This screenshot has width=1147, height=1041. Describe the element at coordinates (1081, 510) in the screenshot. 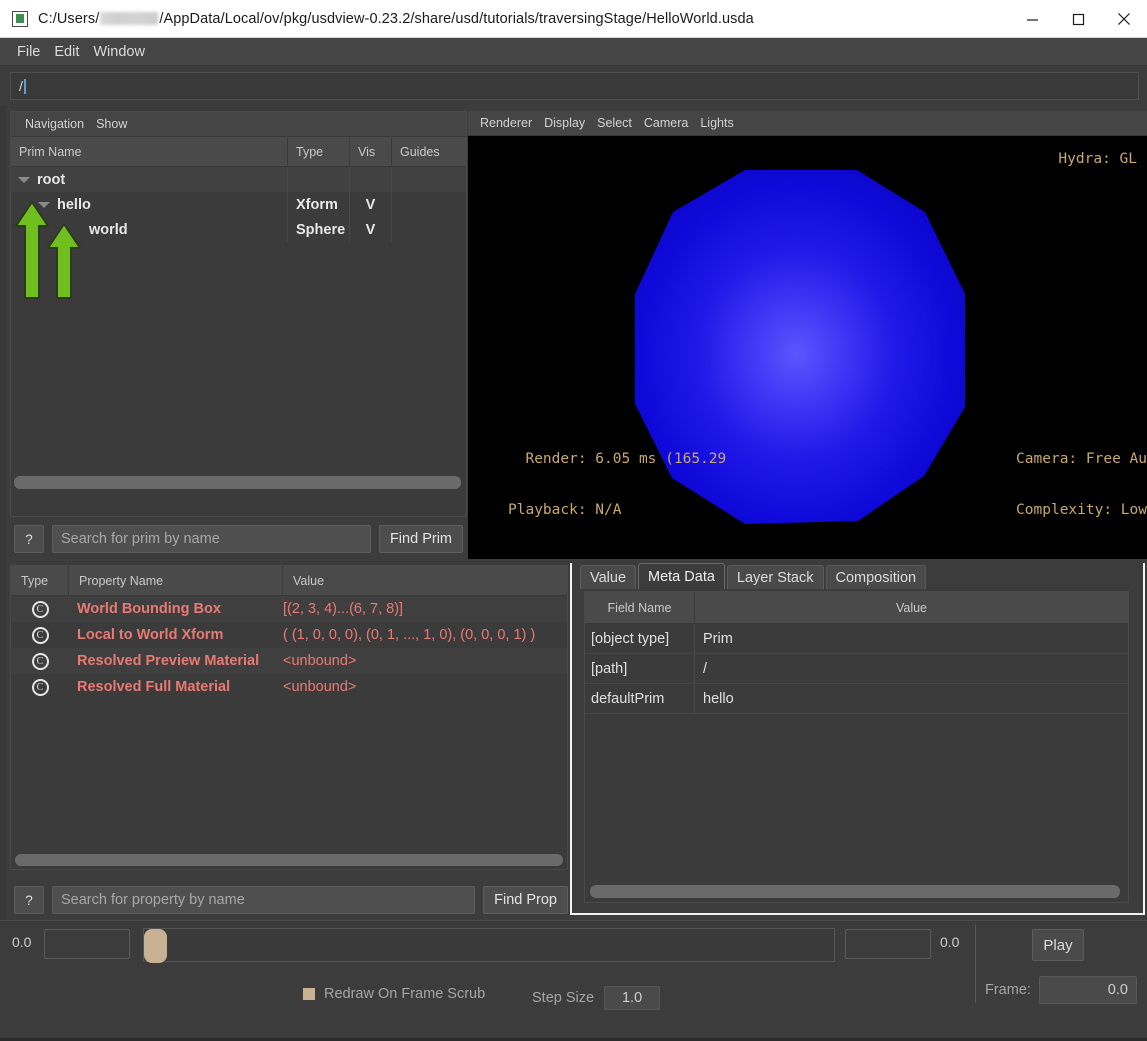

I see `hud-complexity-line: Complexity: Low` at that location.